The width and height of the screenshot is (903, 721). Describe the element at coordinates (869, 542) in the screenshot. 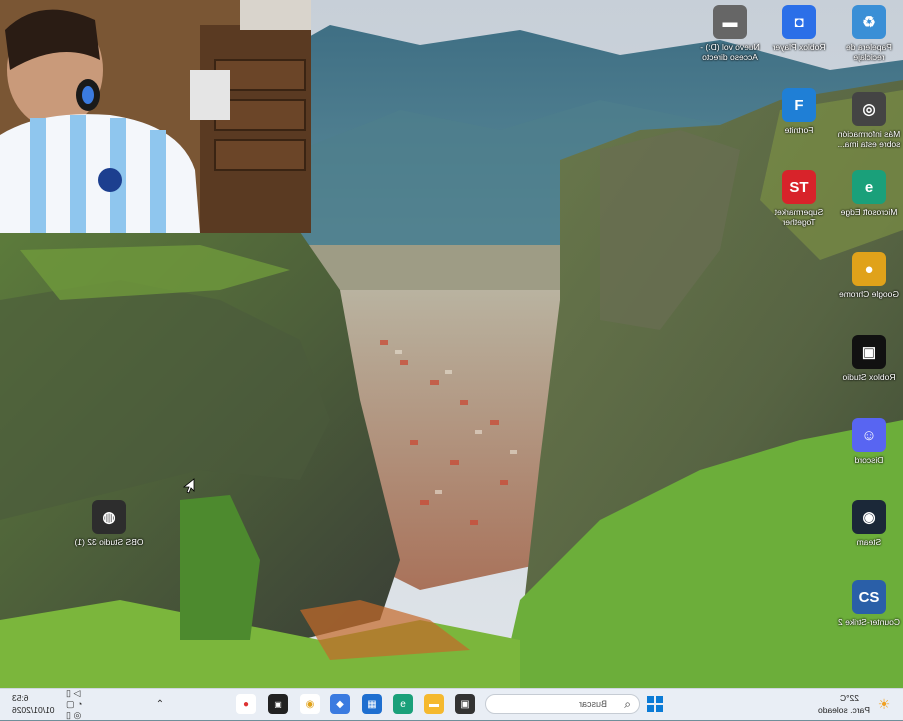

I see `desktop-icon-label: Steam` at that location.